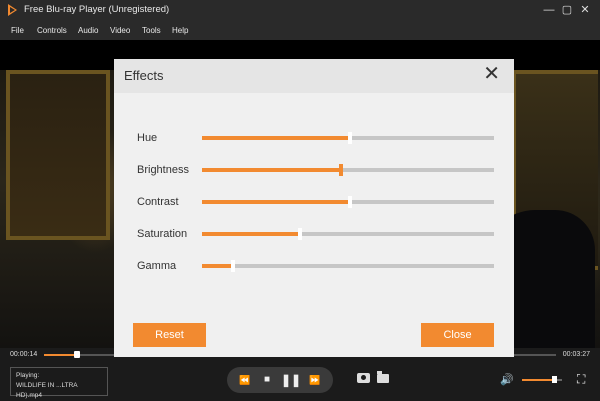 The width and height of the screenshot is (600, 401). Describe the element at coordinates (47, 390) in the screenshot. I see `now-playing-file: WILDLIFE IN ...LTRA HD).mp4` at that location.